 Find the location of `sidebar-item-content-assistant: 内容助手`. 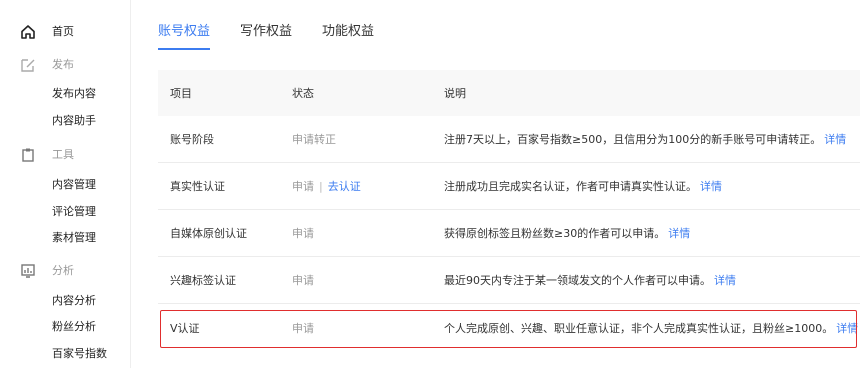

sidebar-item-content-assistant: 内容助手 is located at coordinates (65, 121).